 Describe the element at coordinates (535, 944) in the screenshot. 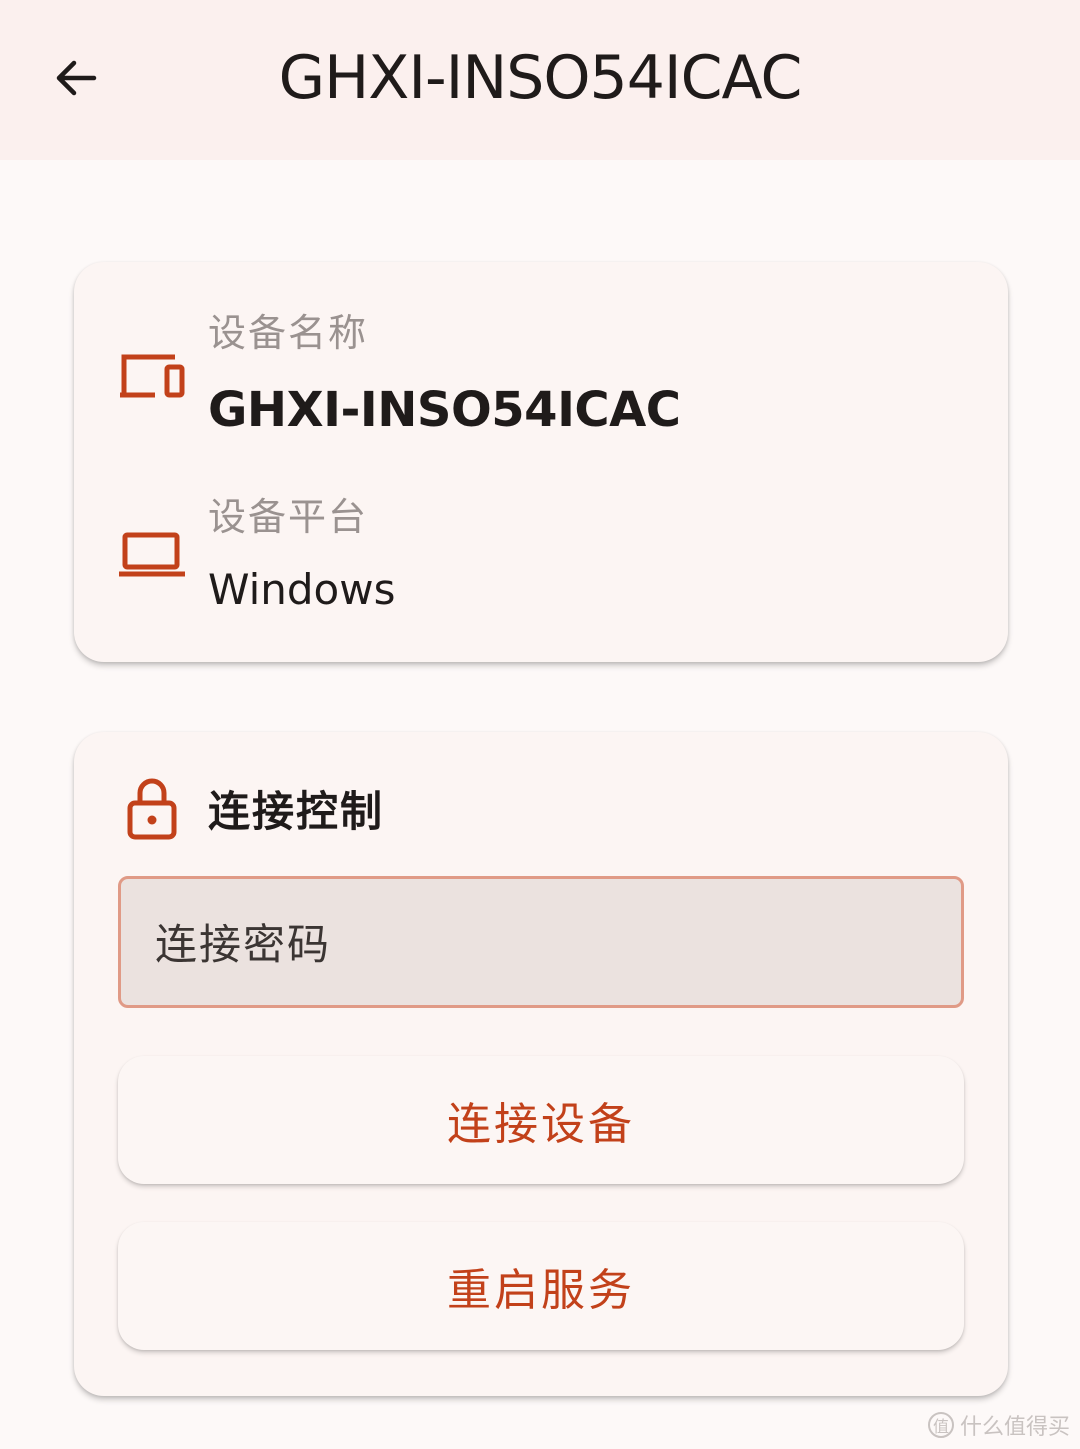

I see `password-input` at that location.